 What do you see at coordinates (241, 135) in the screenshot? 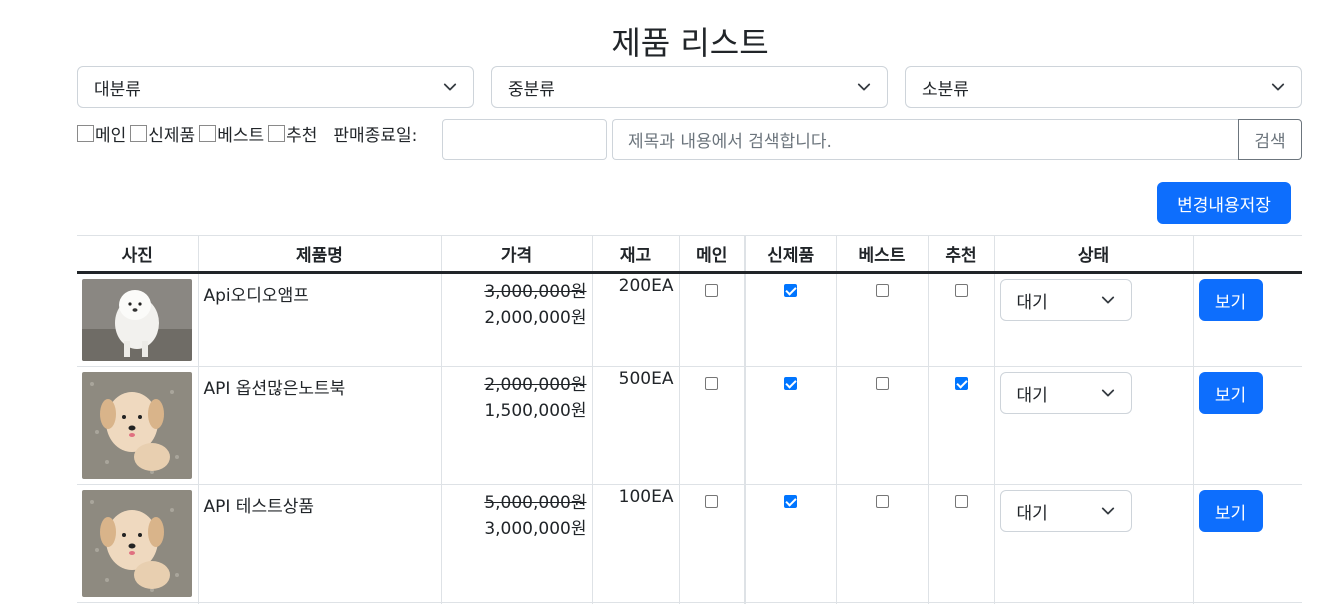
I see `filter-best-label: 베스트` at bounding box center [241, 135].